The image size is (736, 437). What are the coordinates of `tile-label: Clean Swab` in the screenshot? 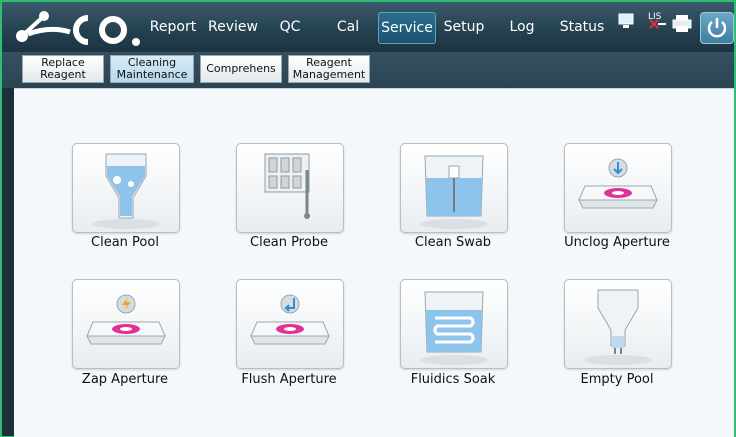 It's located at (453, 242).